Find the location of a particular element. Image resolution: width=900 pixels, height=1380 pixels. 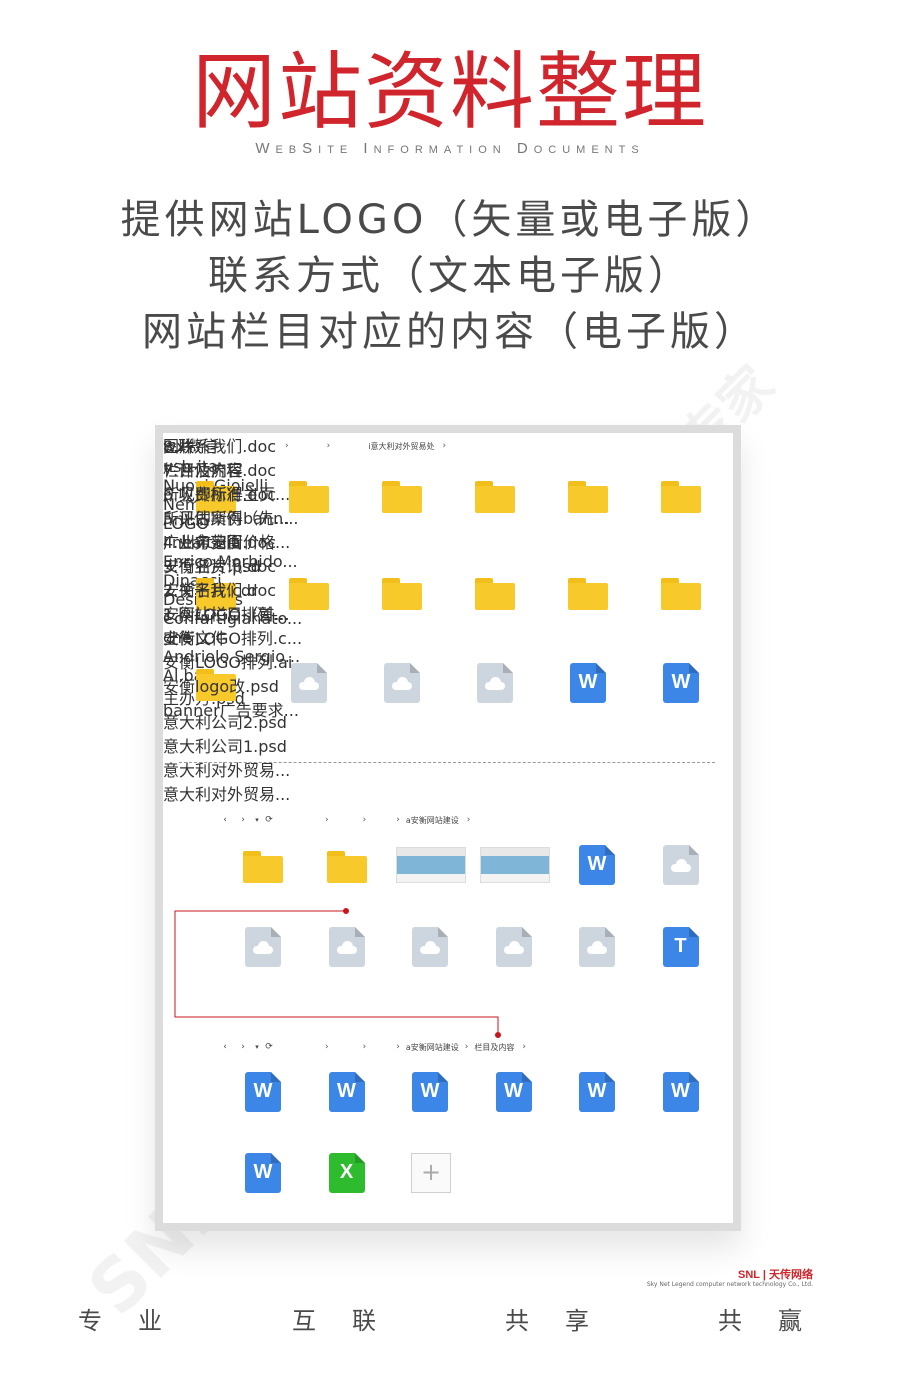

slogan-1: 专业 is located at coordinates (138, 1321).